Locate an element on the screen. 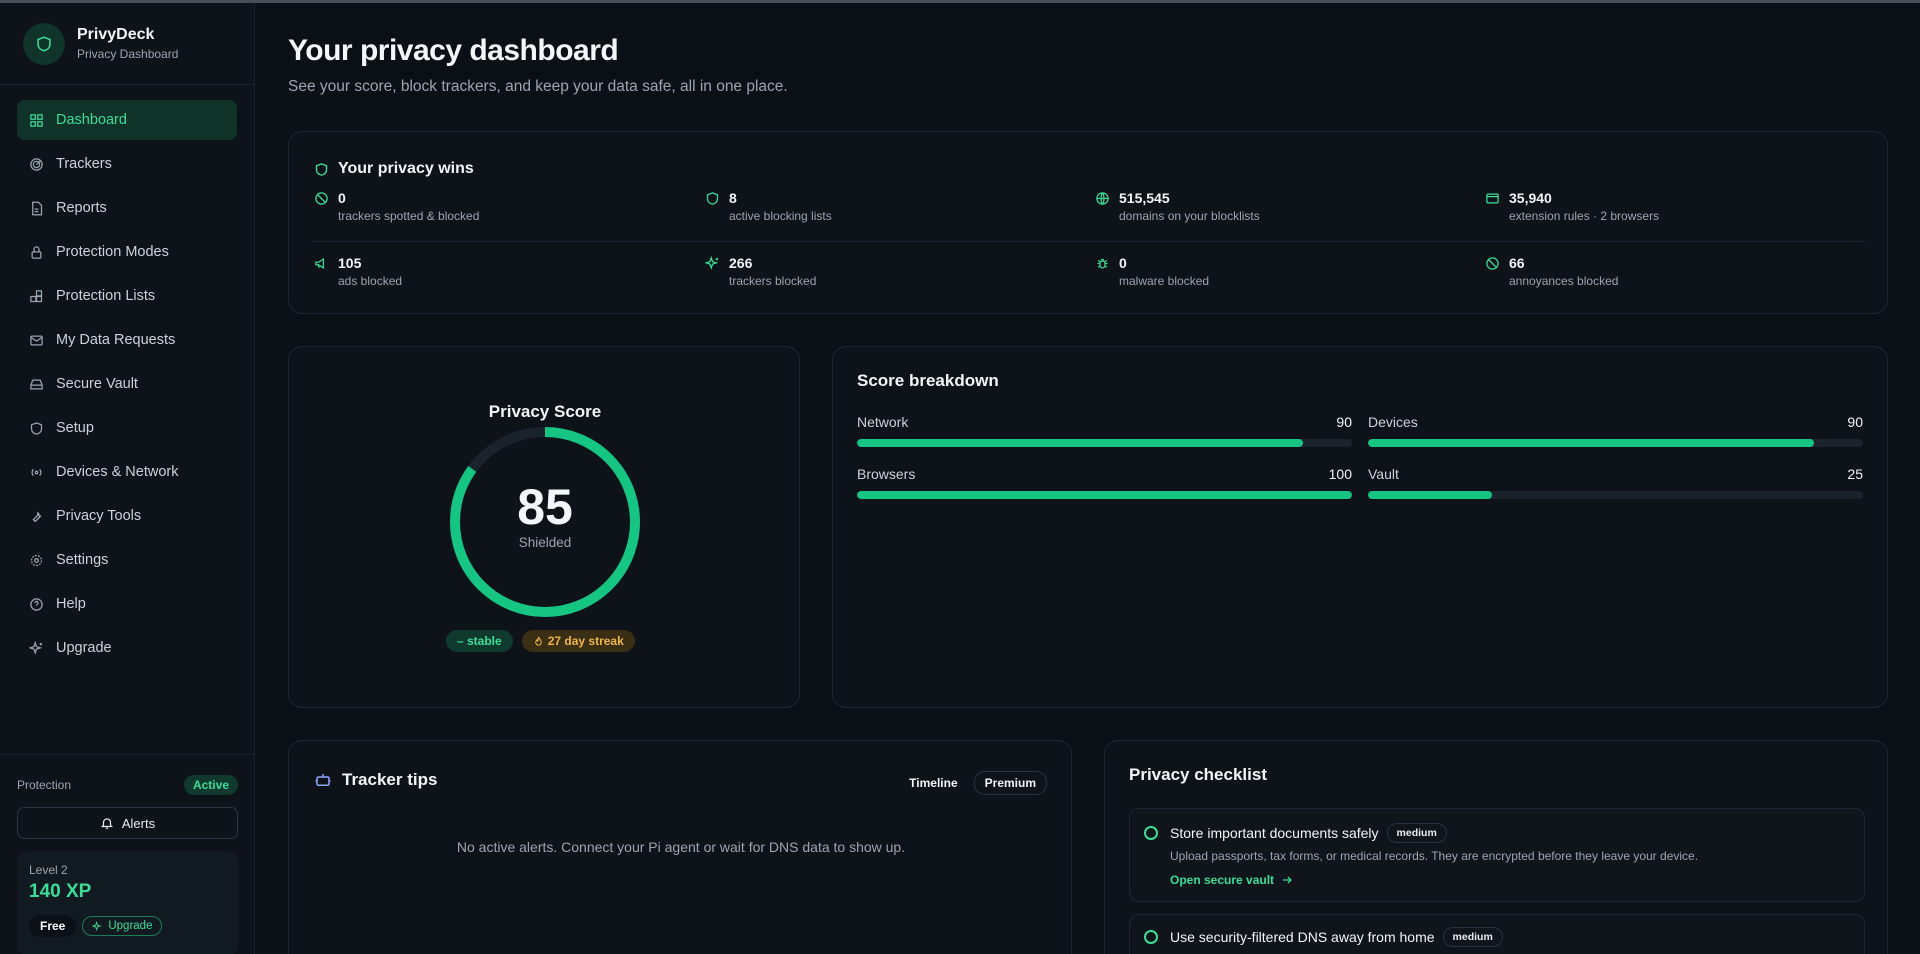 The height and width of the screenshot is (954, 1920). window-top-edge is located at coordinates (960, 1).